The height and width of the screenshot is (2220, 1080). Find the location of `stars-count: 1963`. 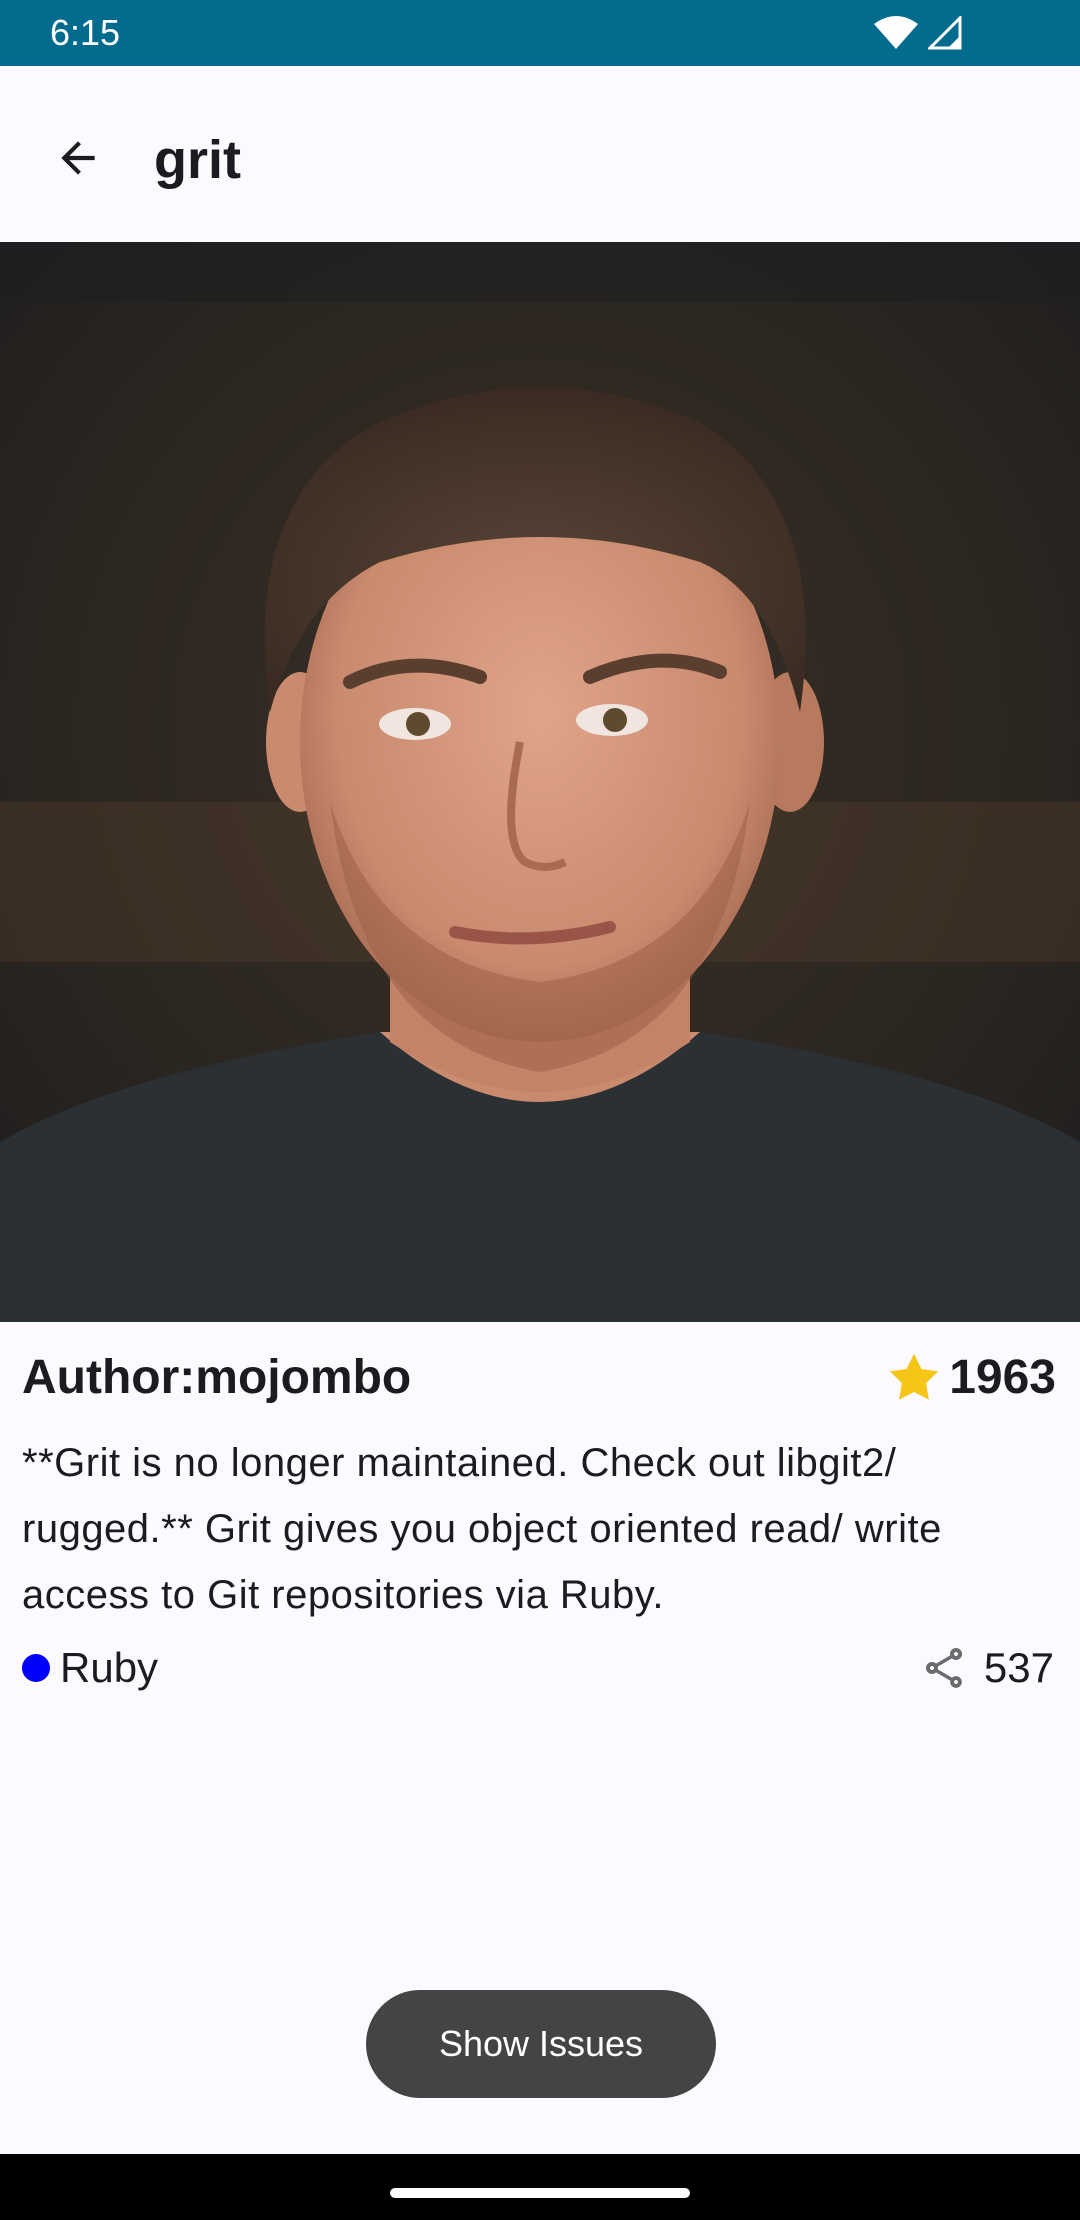

stars-count: 1963 is located at coordinates (1002, 1377).